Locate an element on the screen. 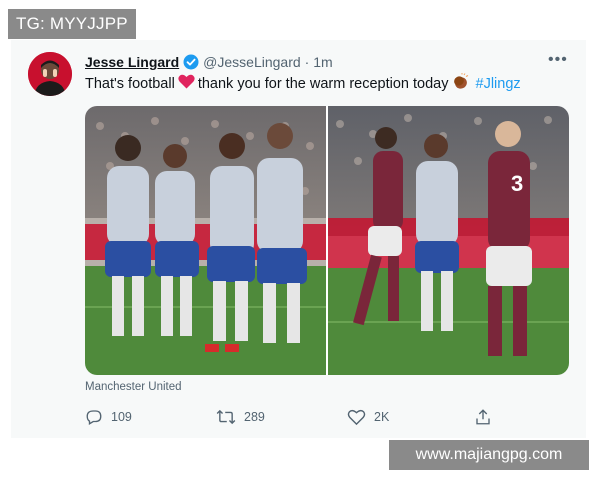 The height and width of the screenshot is (480, 600). reply-icon is located at coordinates (94, 417).